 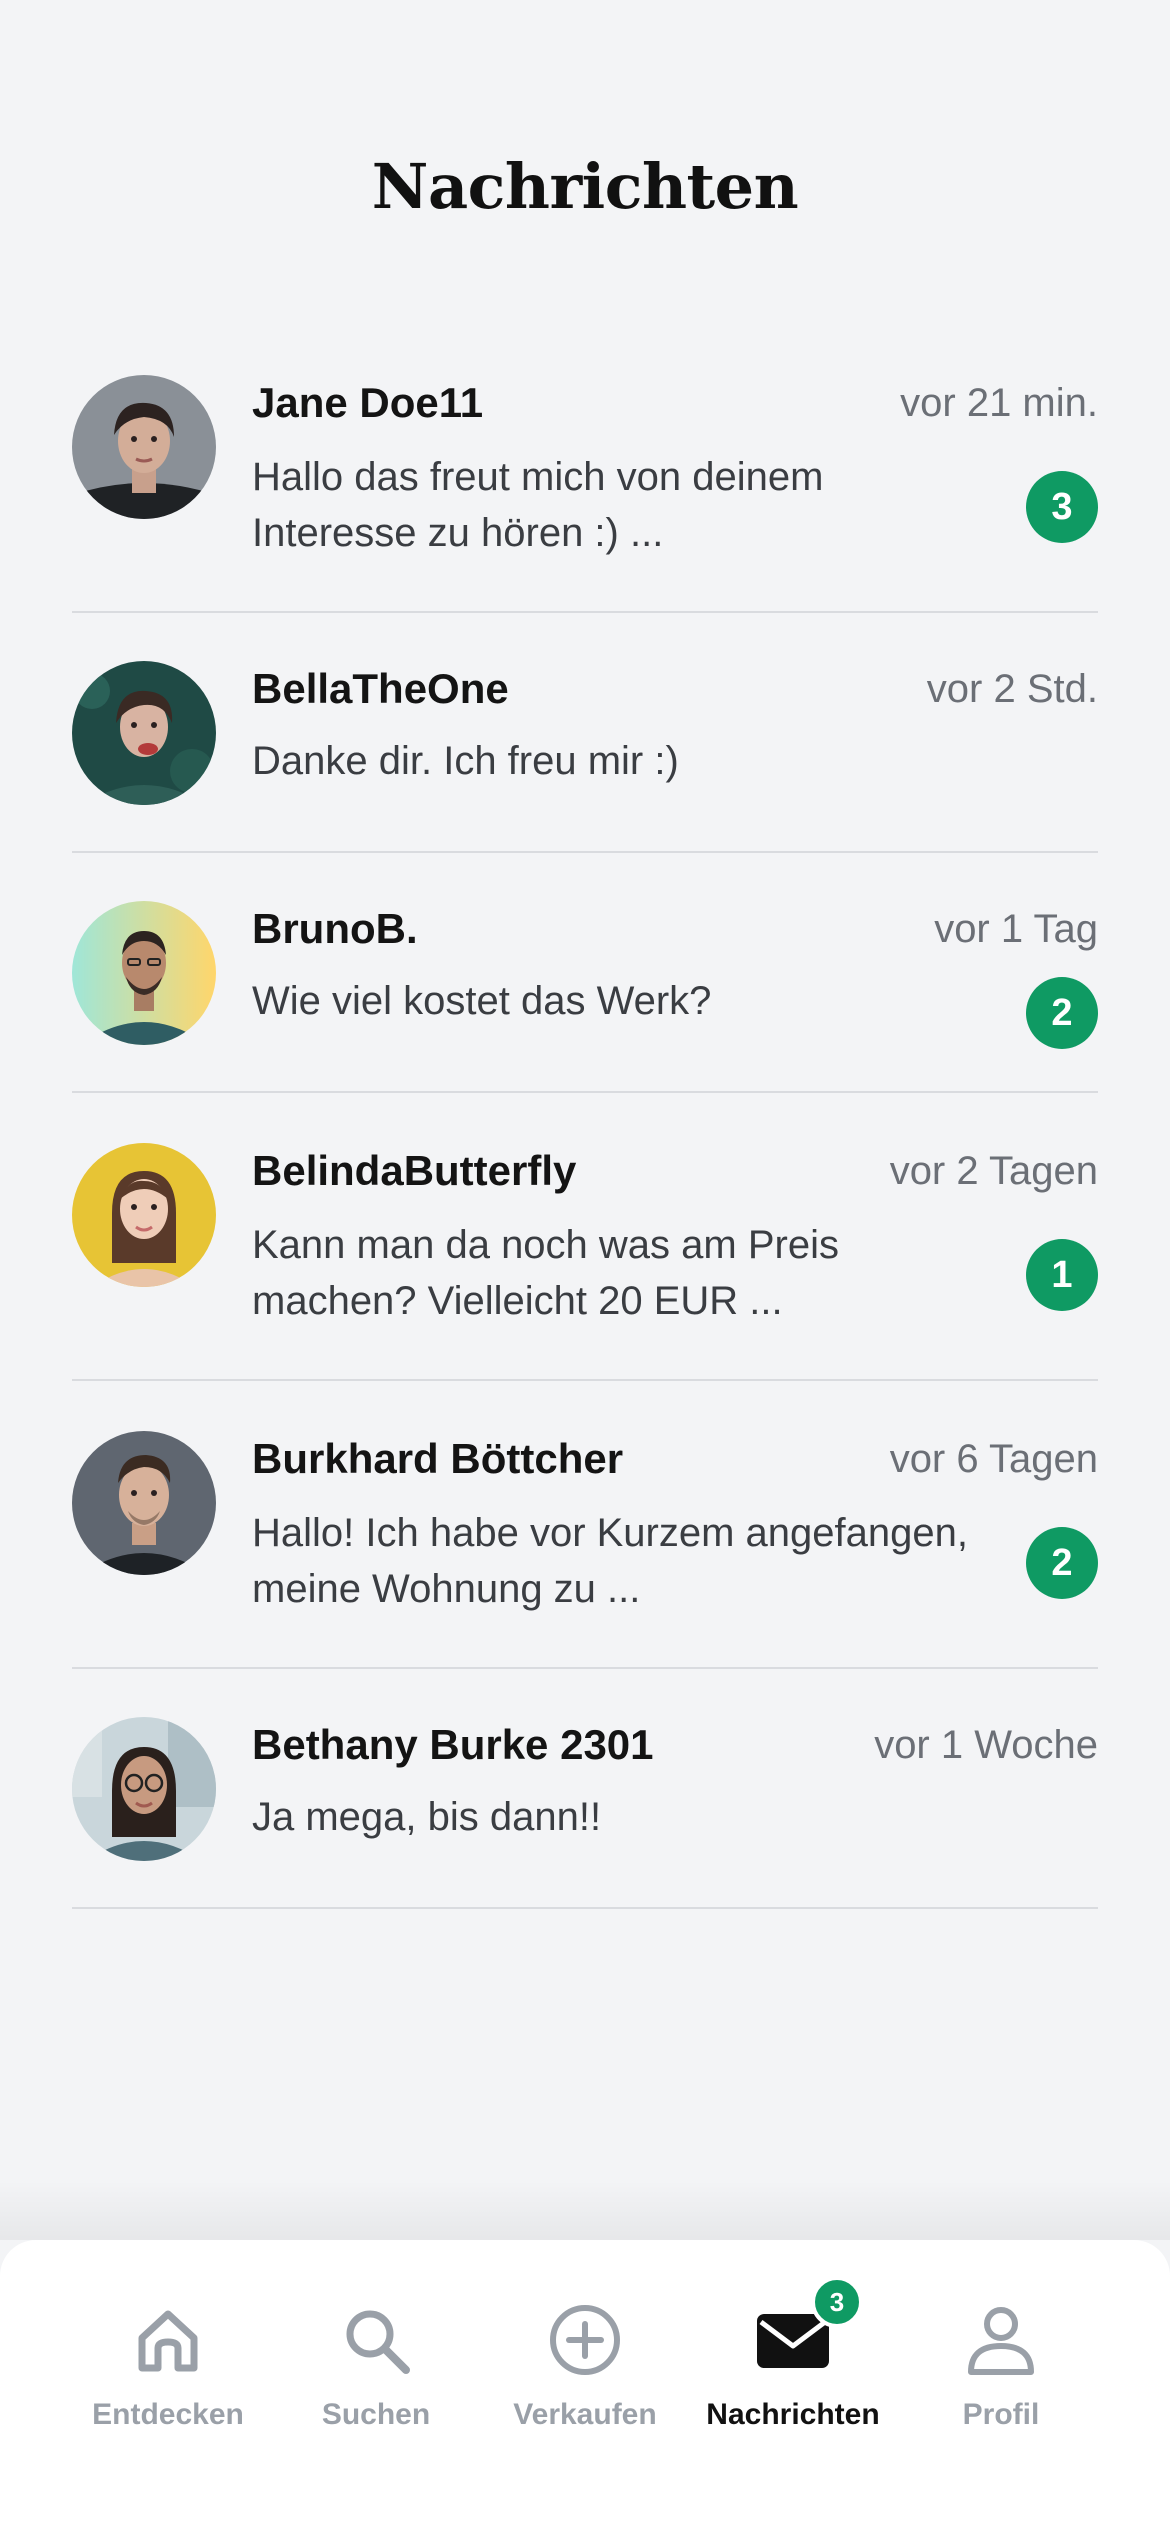 I want to click on tab-label: Nachrichten, so click(x=793, y=2414).